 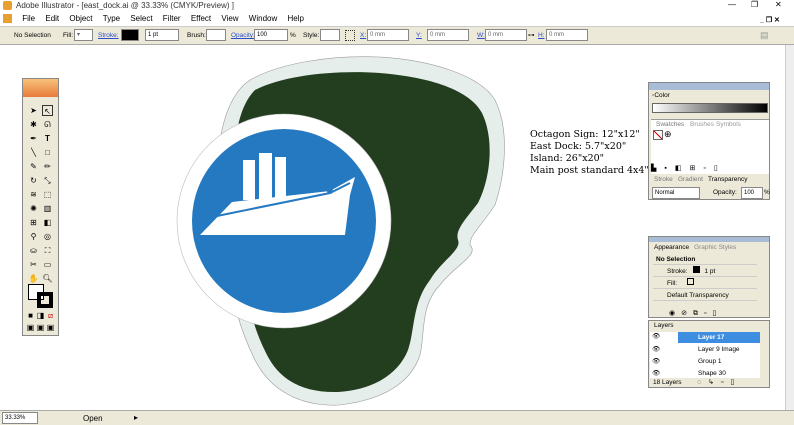 What do you see at coordinates (15, 418) in the screenshot?
I see `zoom-level-value: 33.33%` at bounding box center [15, 418].